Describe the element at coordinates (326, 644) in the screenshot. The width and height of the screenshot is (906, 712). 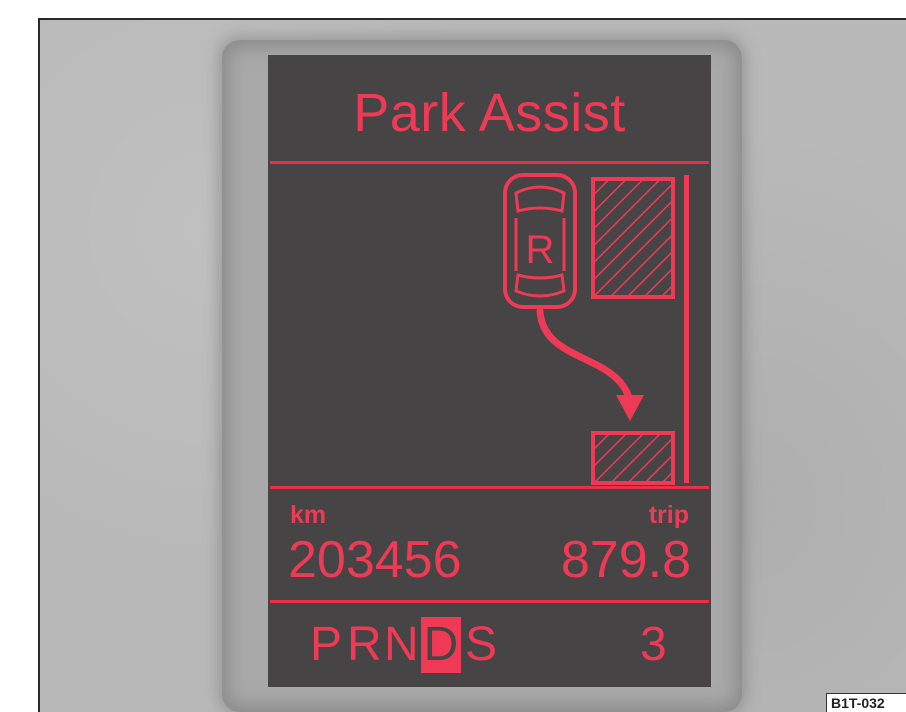
I see `gear-p: P` at that location.